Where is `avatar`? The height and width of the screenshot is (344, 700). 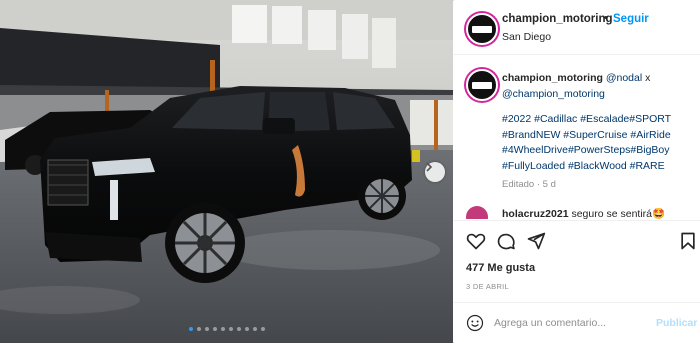
avatar is located at coordinates (482, 29).